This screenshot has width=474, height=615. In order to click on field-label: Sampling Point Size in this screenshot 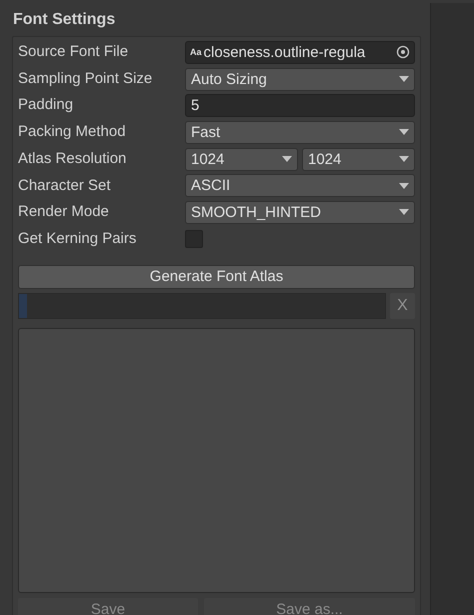, I will do `click(86, 78)`.